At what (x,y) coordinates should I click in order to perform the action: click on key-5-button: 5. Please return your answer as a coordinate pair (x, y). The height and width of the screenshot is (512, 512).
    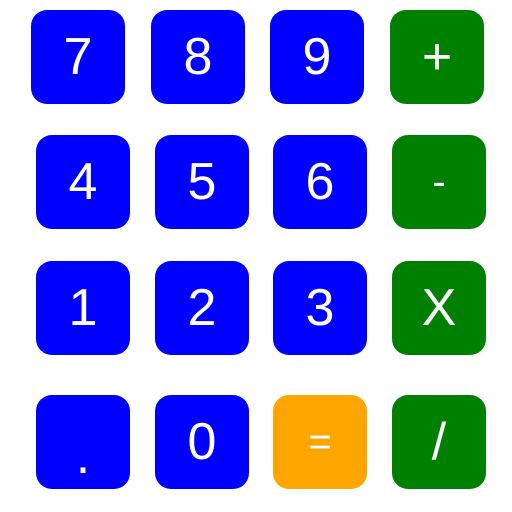
    Looking at the image, I should click on (202, 182).